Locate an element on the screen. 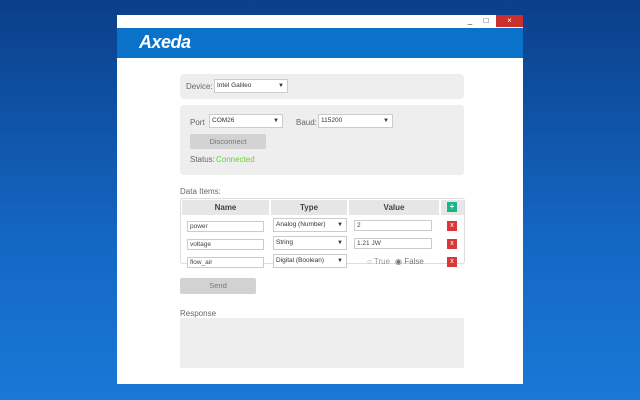  send-button: Send is located at coordinates (218, 286).